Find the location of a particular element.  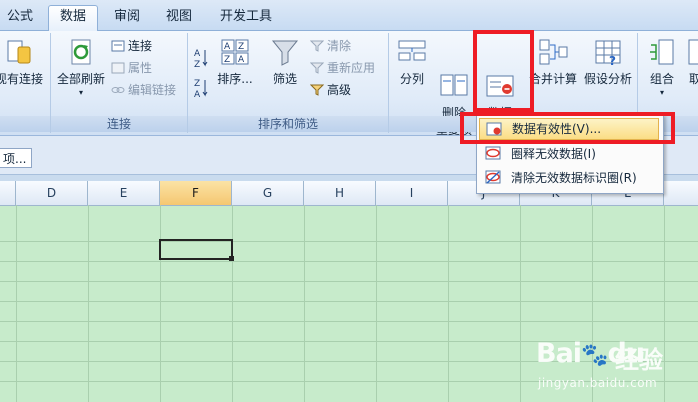

refresh-all-label: 全部刷新 is located at coordinates (80, 79).